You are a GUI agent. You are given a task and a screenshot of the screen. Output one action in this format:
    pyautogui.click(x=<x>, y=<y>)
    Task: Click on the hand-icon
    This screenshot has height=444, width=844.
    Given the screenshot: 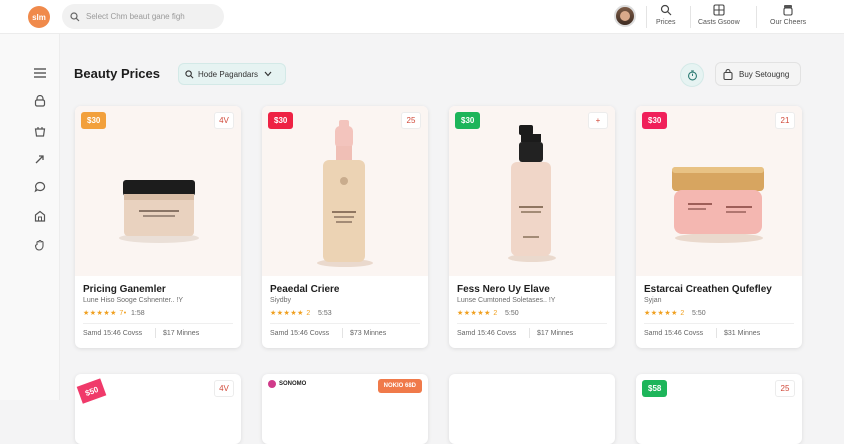 What is the action you would take?
    pyautogui.click(x=40, y=245)
    